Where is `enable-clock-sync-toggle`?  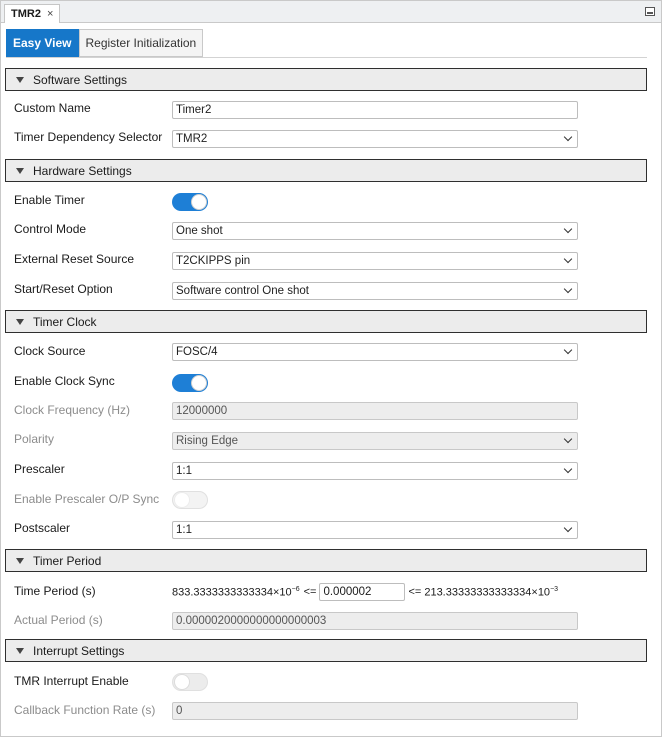
enable-clock-sync-toggle is located at coordinates (190, 383).